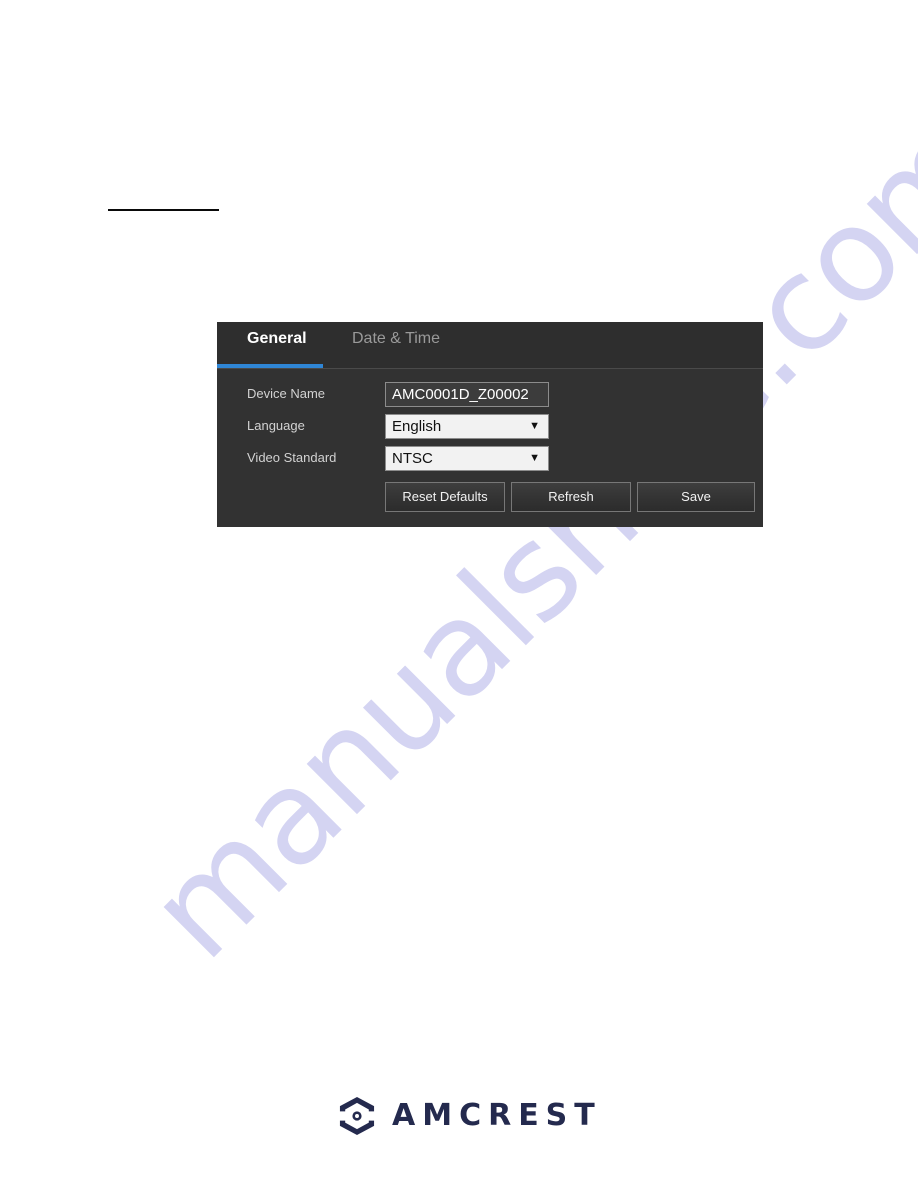 The height and width of the screenshot is (1188, 918). What do you see at coordinates (270, 366) in the screenshot?
I see `active-tab-indicator` at bounding box center [270, 366].